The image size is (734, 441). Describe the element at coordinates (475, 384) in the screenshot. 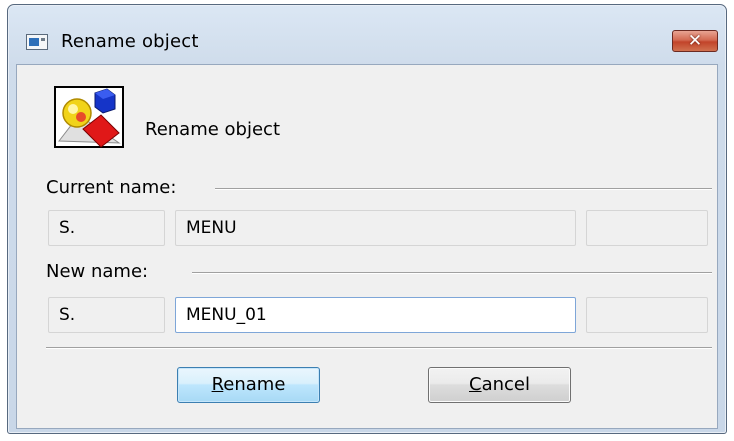

I see `cancel-mnemonic: C` at that location.